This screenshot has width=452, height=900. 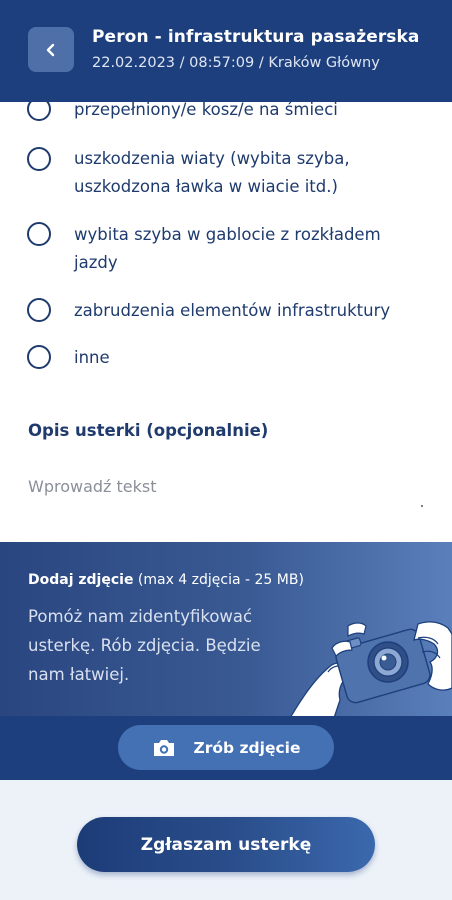 What do you see at coordinates (226, 844) in the screenshot?
I see `submit-report-button: Zgłaszam usterkę` at bounding box center [226, 844].